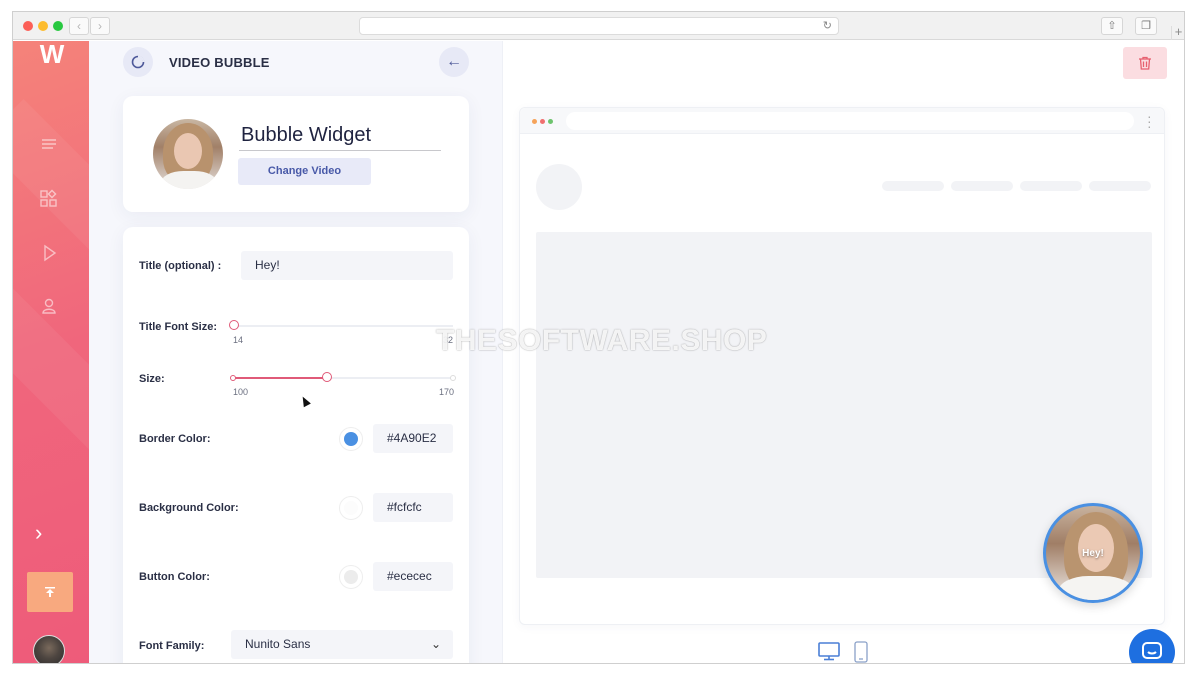 Image resolution: width=1197 pixels, height=677 pixels. Describe the element at coordinates (45, 533) in the screenshot. I see `chevron-right-icon: ›` at that location.